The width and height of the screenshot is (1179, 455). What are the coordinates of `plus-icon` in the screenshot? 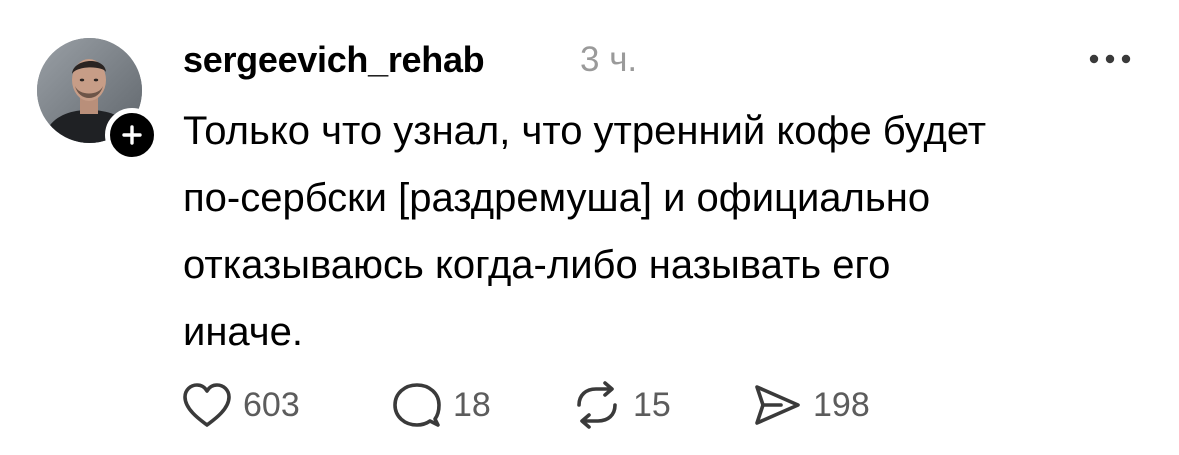 It's located at (132, 135).